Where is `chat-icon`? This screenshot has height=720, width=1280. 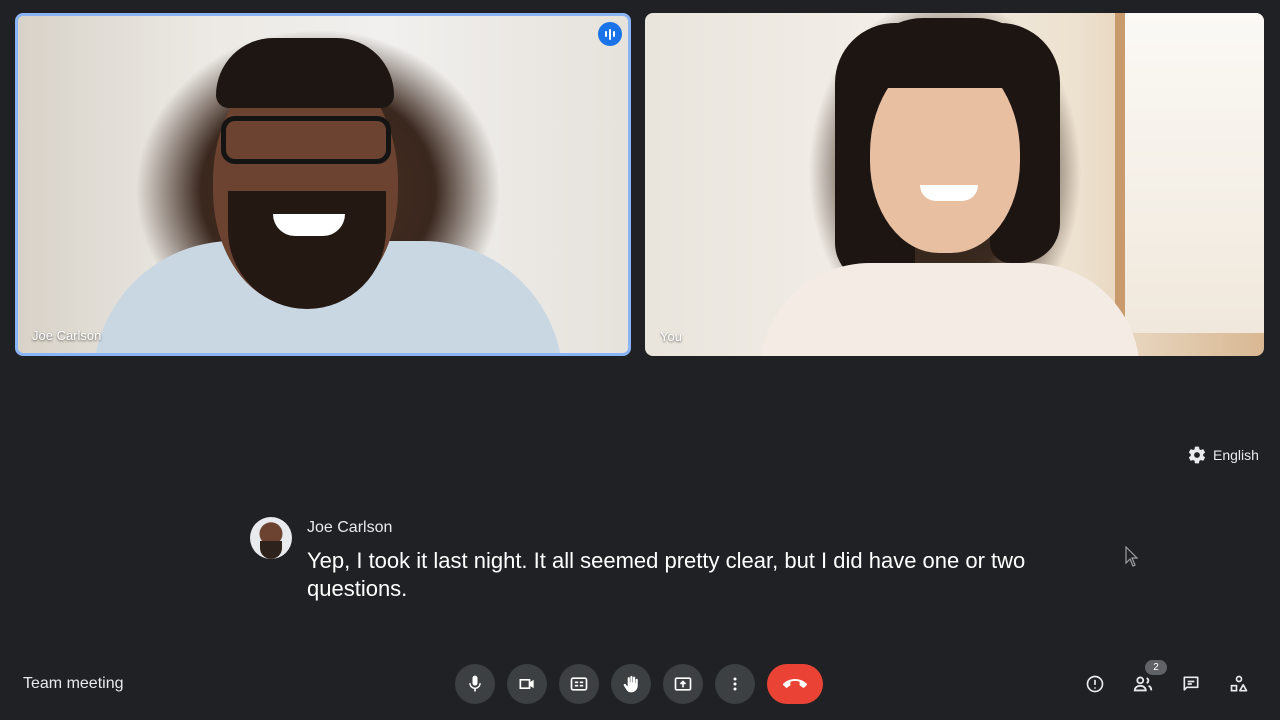
chat-icon is located at coordinates (1191, 683).